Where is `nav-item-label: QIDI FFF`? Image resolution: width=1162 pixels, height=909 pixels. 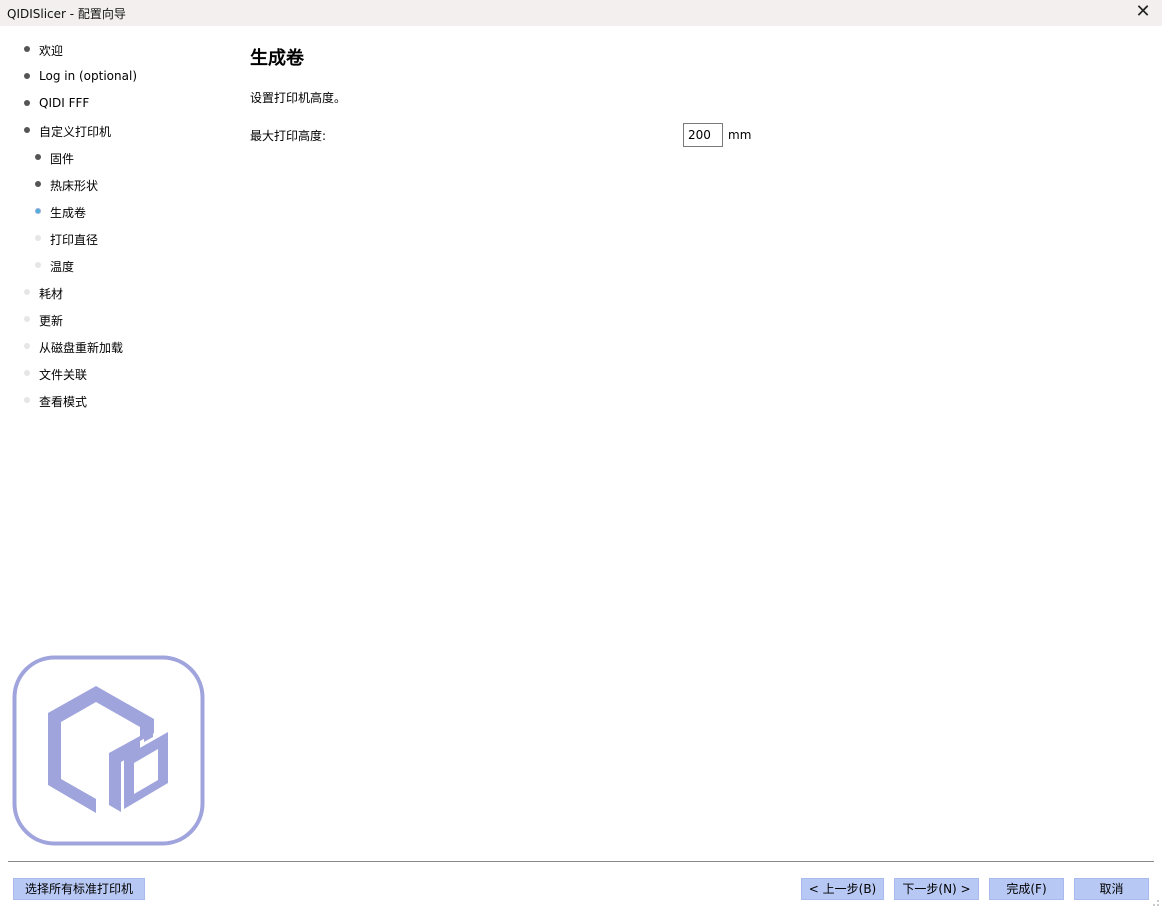
nav-item-label: QIDI FFF is located at coordinates (64, 103).